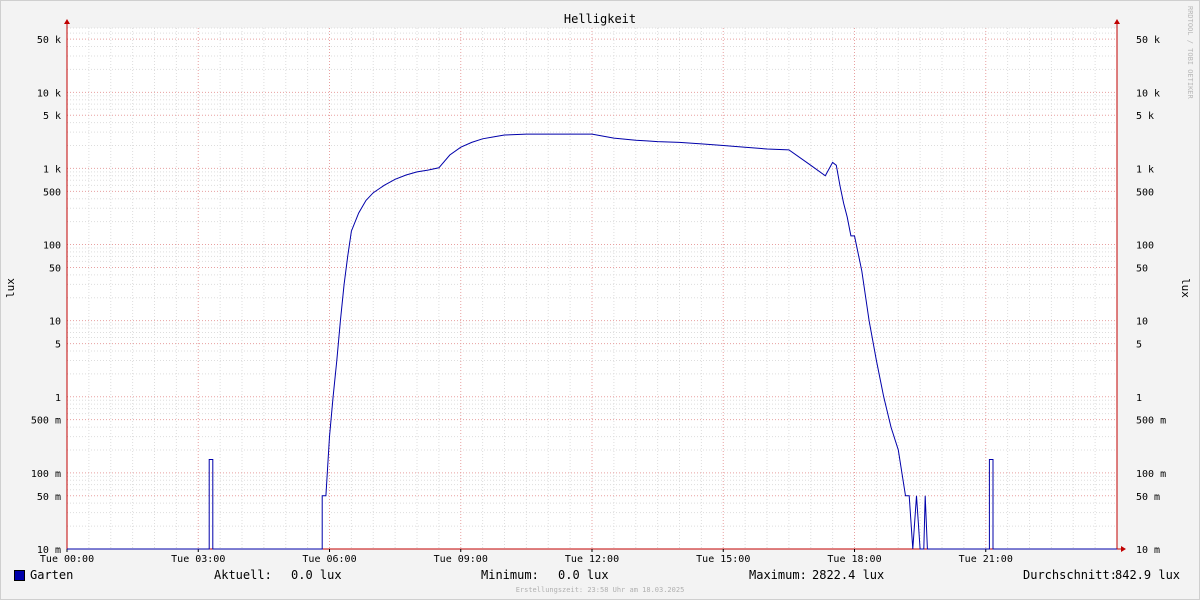 The image size is (1200, 600). What do you see at coordinates (592, 559) in the screenshot?
I see `x-tick-label: Tue 12:00` at bounding box center [592, 559].